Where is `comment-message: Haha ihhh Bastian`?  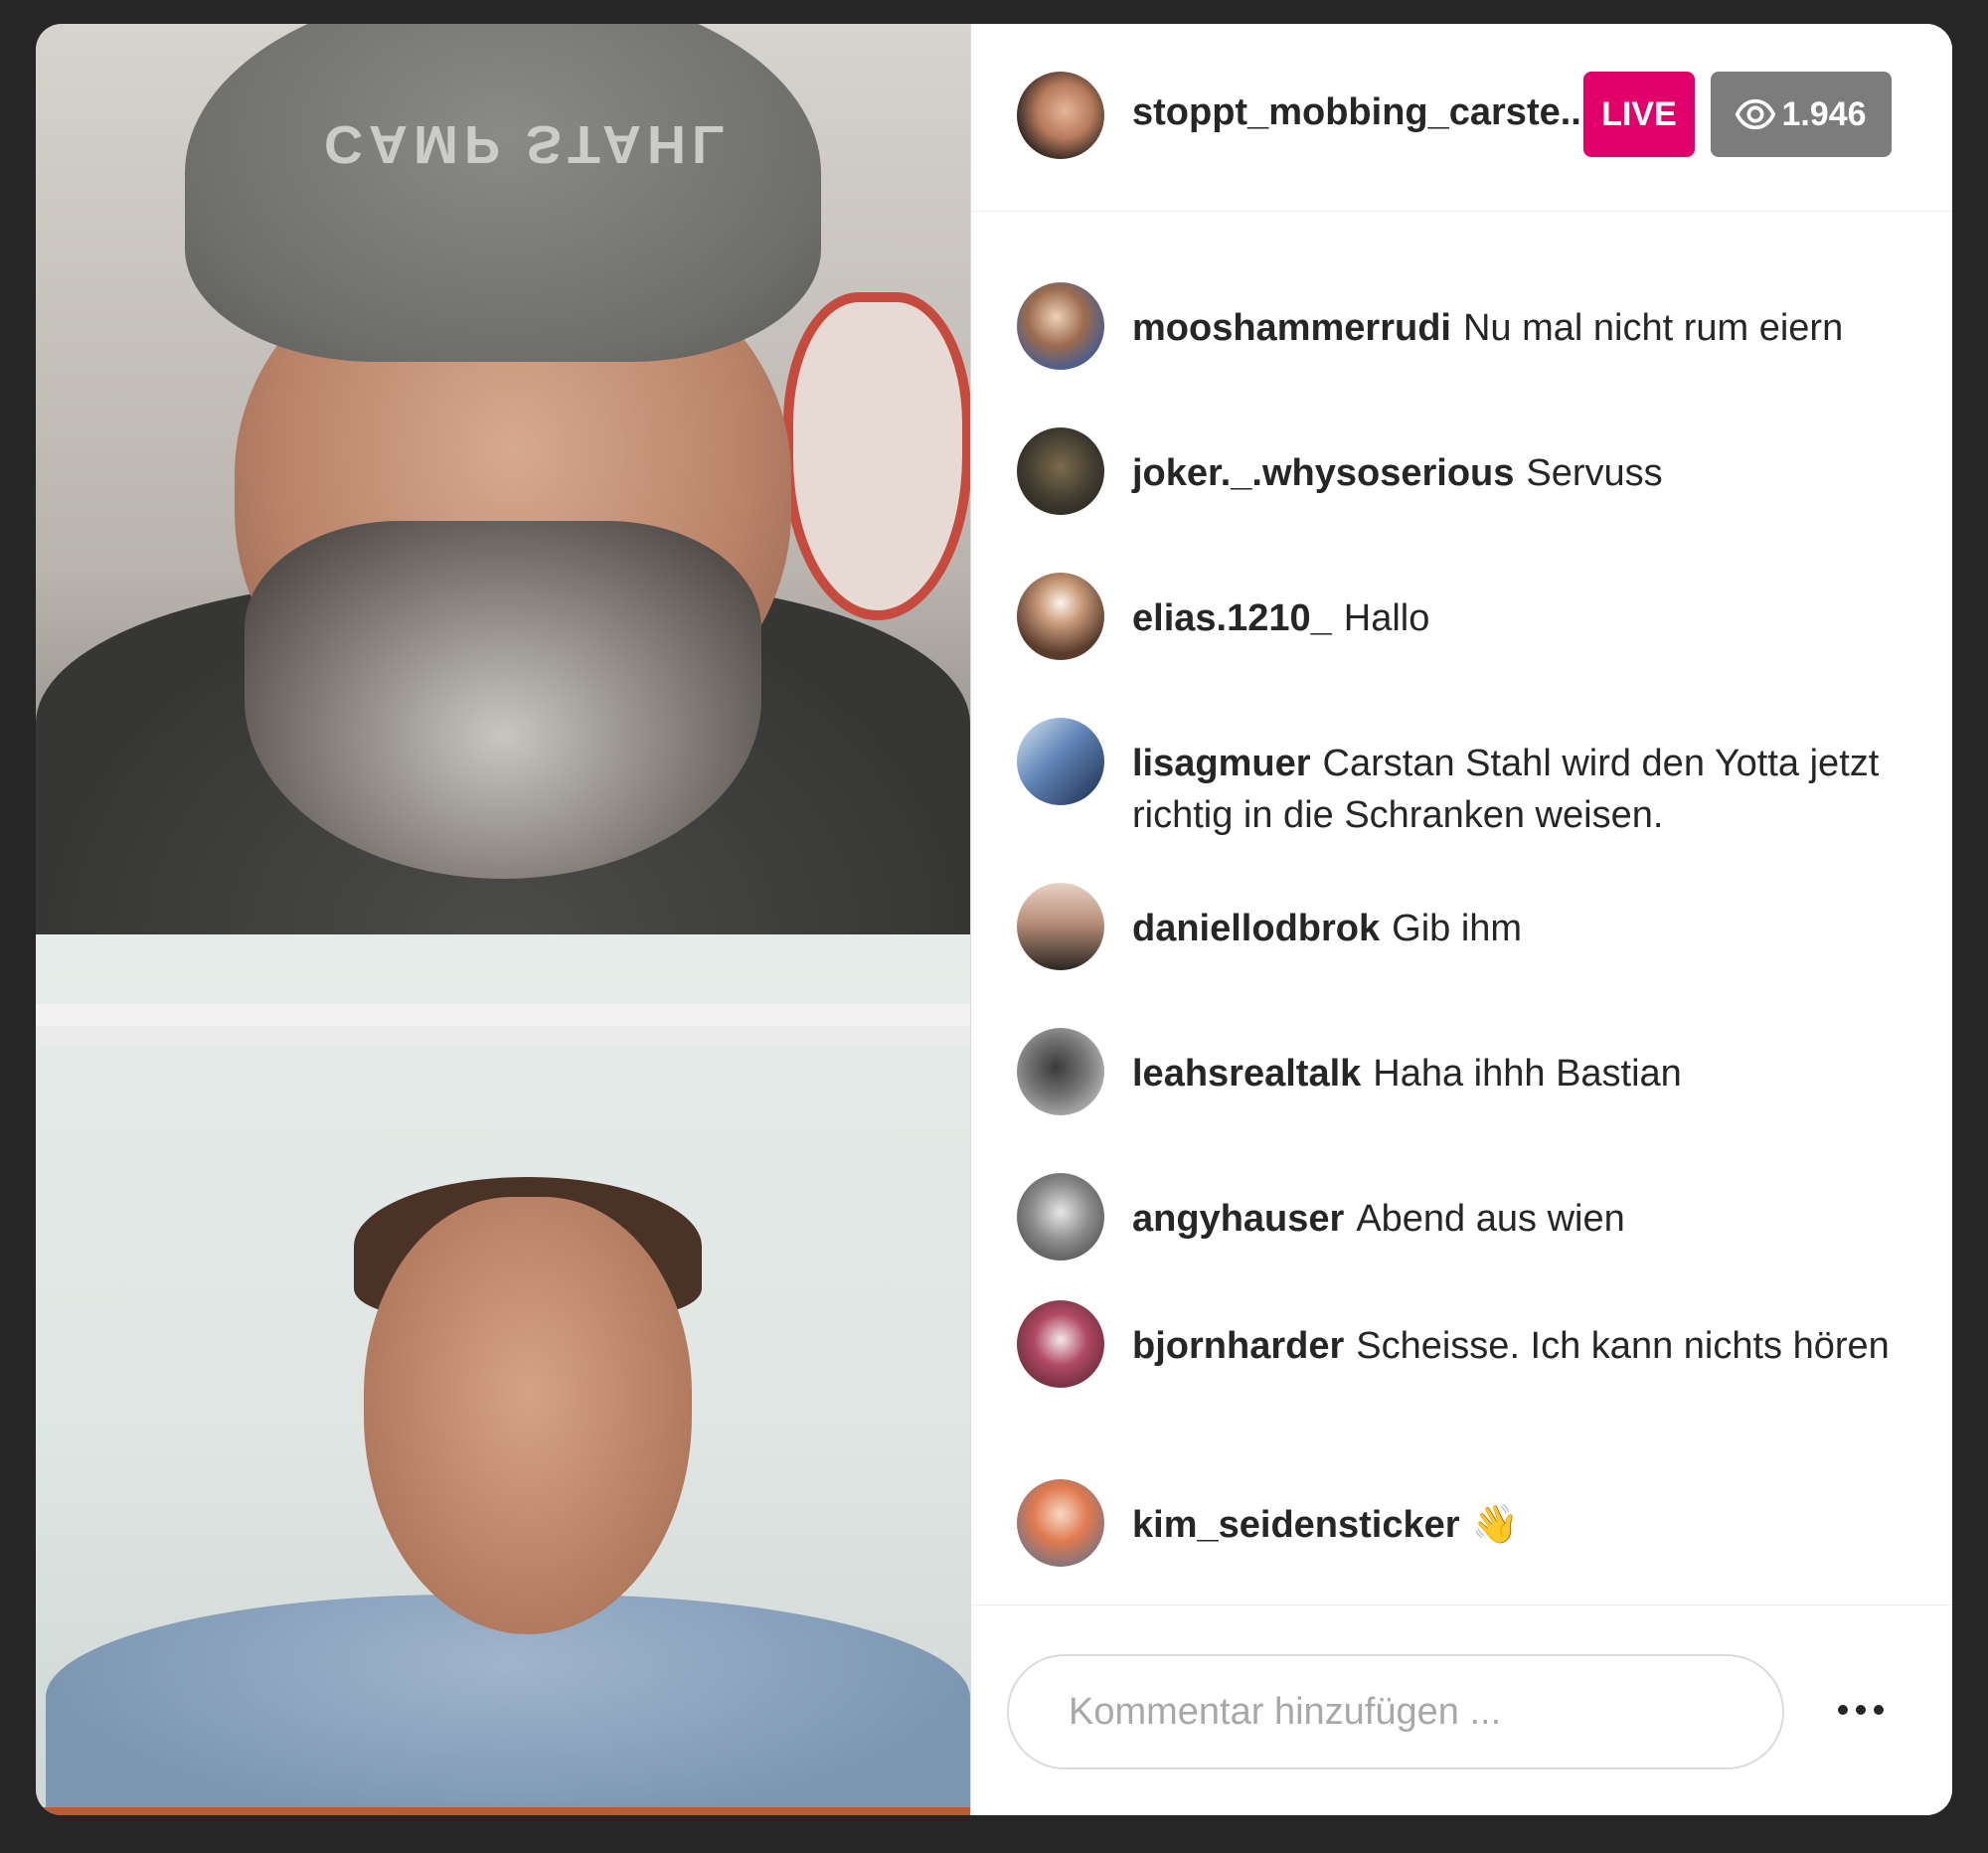
comment-message: Haha ihhh Bastian is located at coordinates (1527, 1074).